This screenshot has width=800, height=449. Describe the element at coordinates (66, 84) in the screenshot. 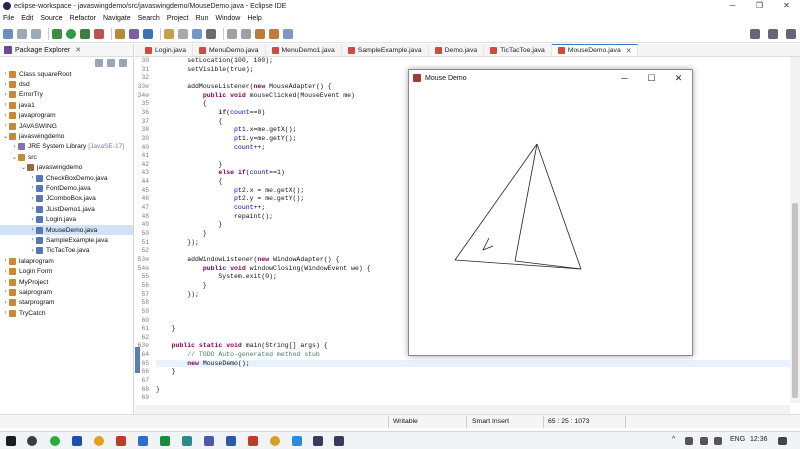

I see `tree-item: › dsd` at that location.